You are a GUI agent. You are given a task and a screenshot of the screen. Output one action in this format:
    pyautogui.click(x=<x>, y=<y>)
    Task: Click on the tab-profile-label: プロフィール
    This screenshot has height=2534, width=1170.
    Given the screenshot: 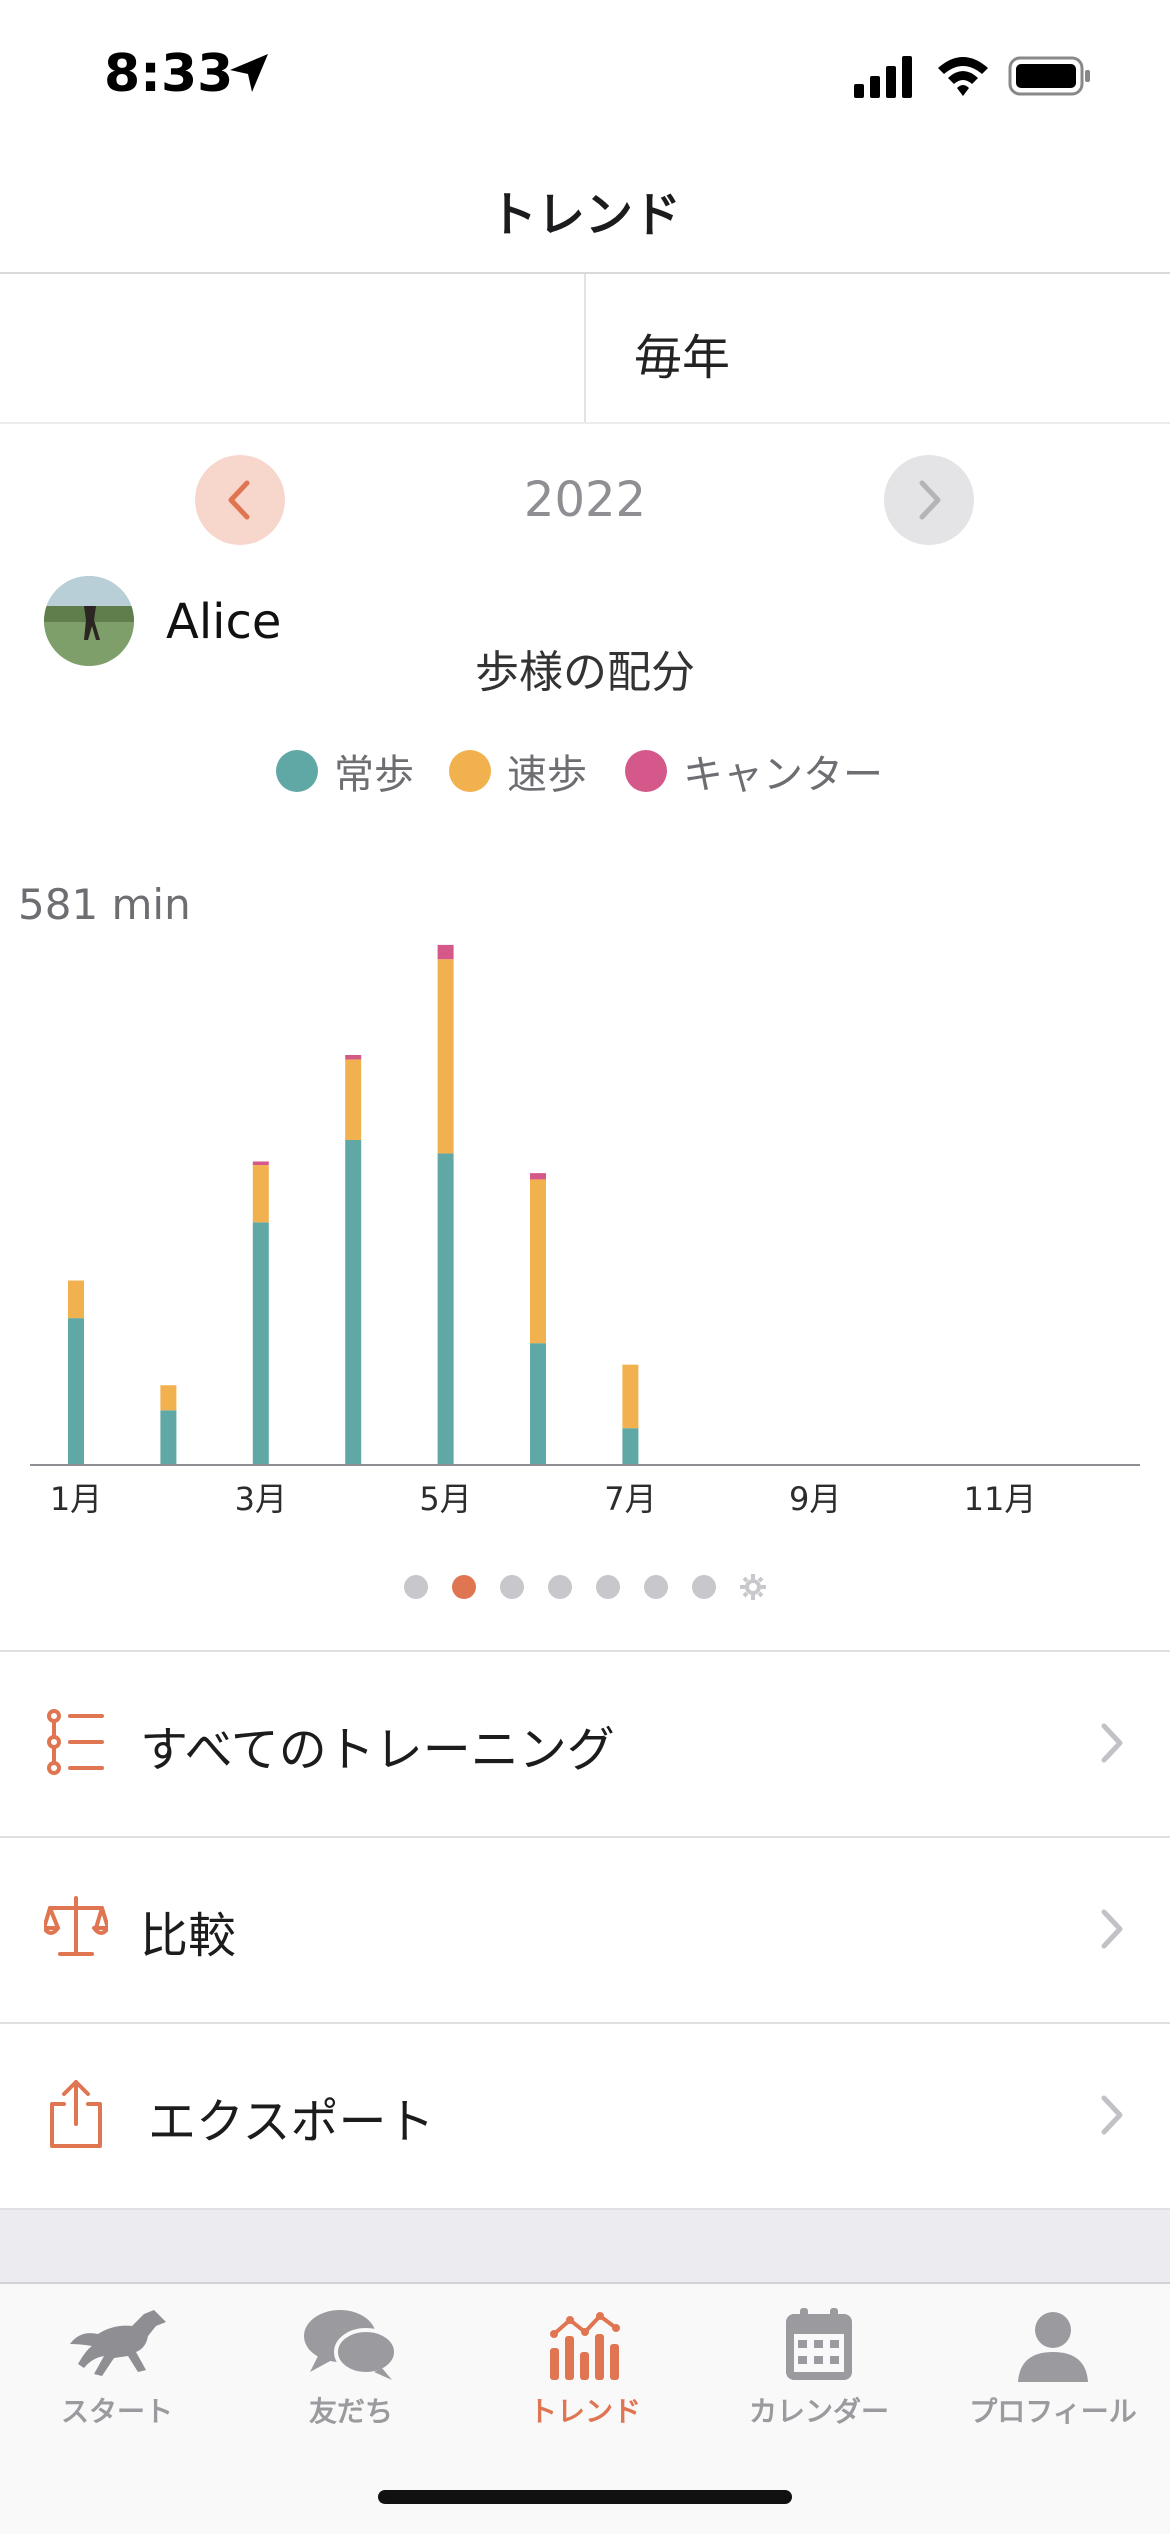 What is the action you would take?
    pyautogui.click(x=1053, y=2411)
    